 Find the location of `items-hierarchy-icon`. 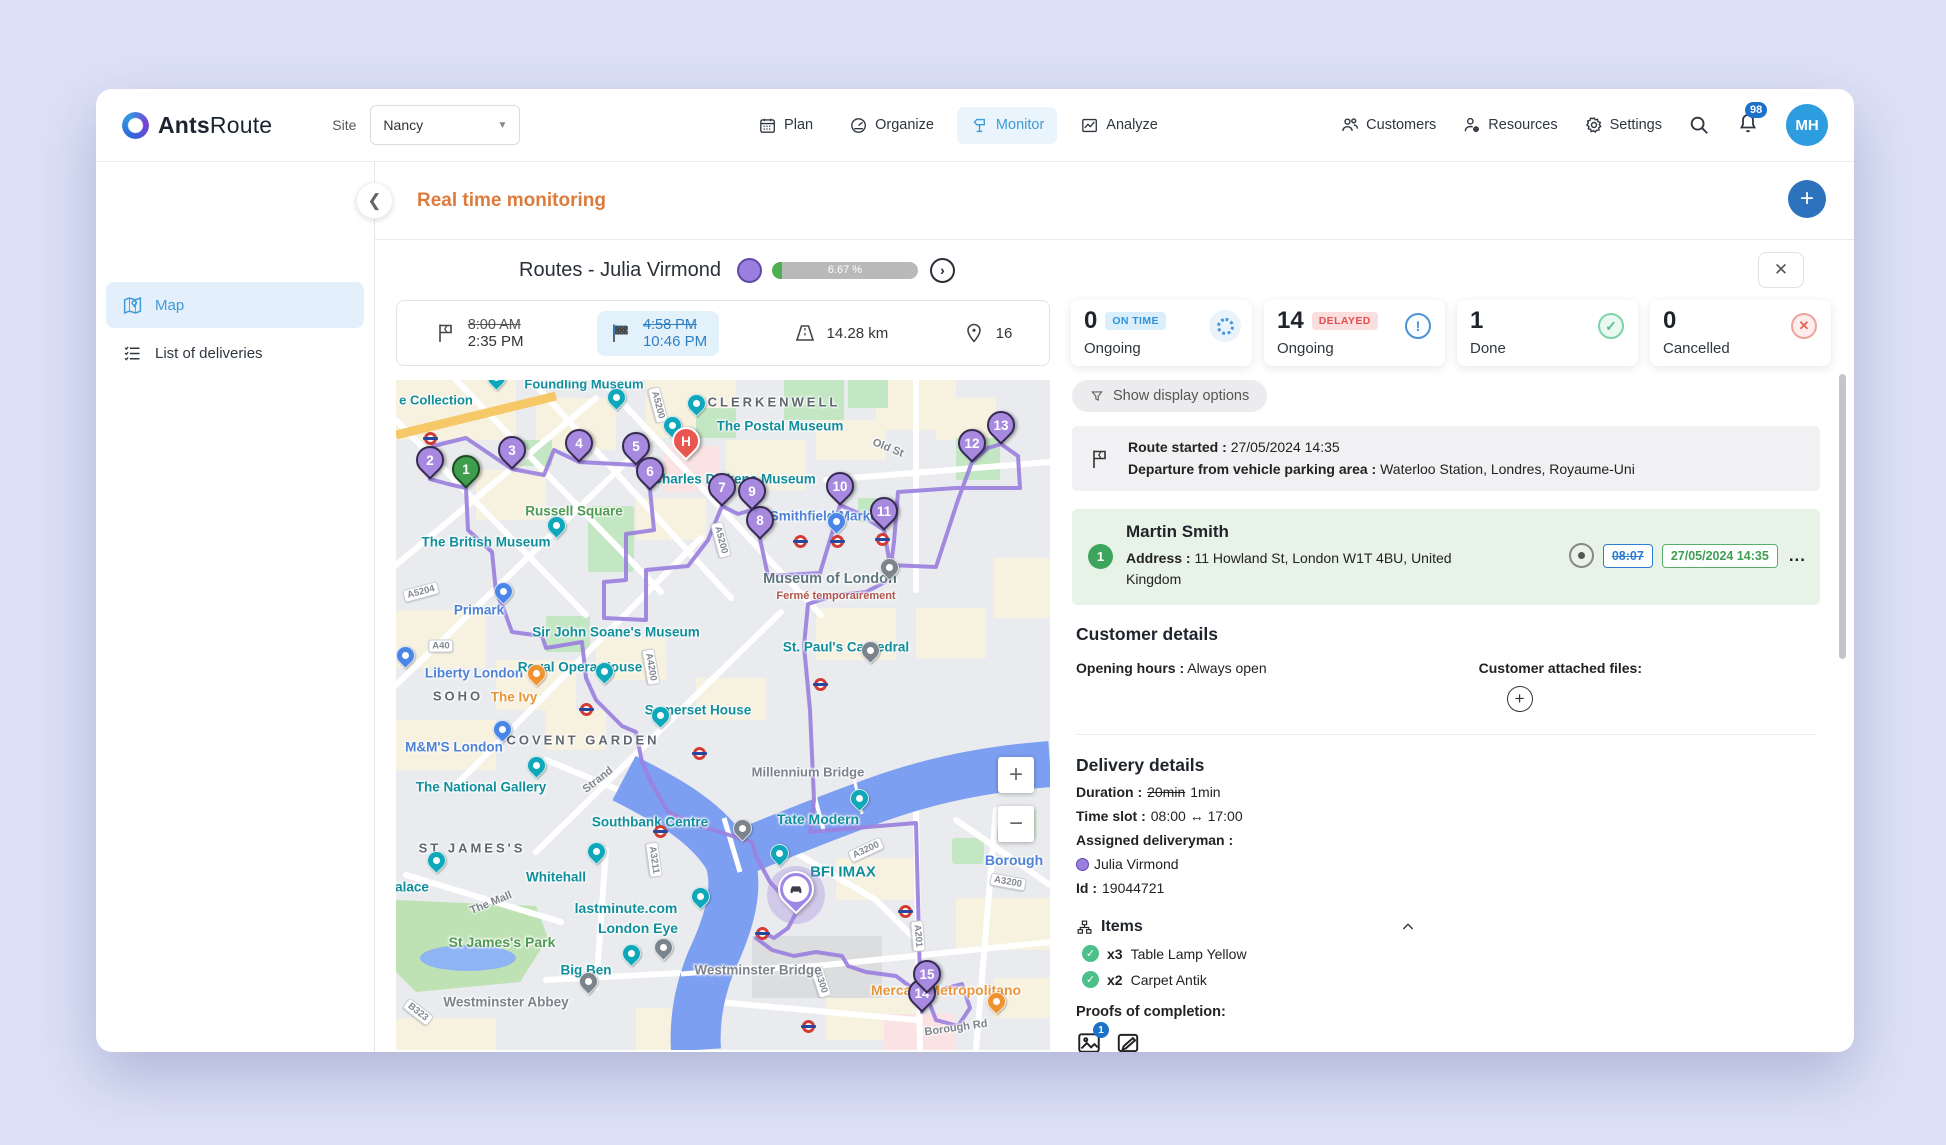

items-hierarchy-icon is located at coordinates (1084, 927).